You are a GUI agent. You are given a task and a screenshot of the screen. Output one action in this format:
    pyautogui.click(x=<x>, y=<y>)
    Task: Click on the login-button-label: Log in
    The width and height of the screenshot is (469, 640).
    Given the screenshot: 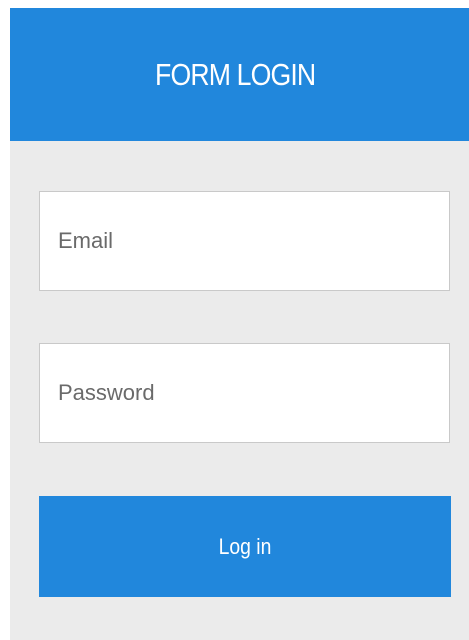 What is the action you would take?
    pyautogui.click(x=245, y=546)
    